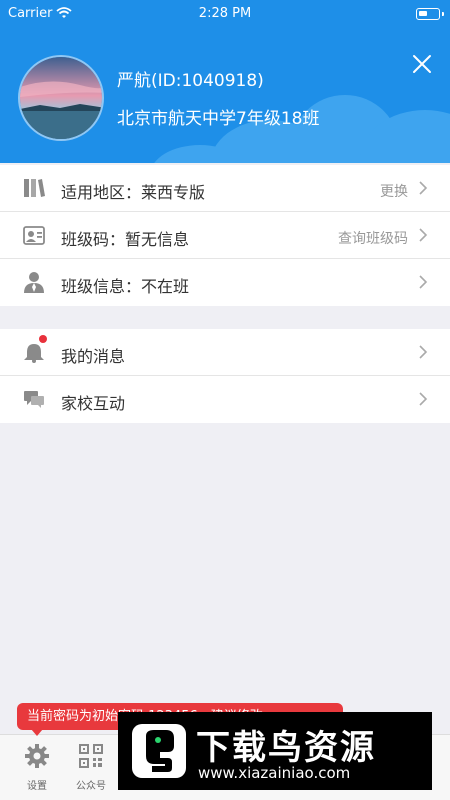 This screenshot has width=450, height=800. Describe the element at coordinates (125, 239) in the screenshot. I see `class-code-label: 班级码：暂无信息` at that location.